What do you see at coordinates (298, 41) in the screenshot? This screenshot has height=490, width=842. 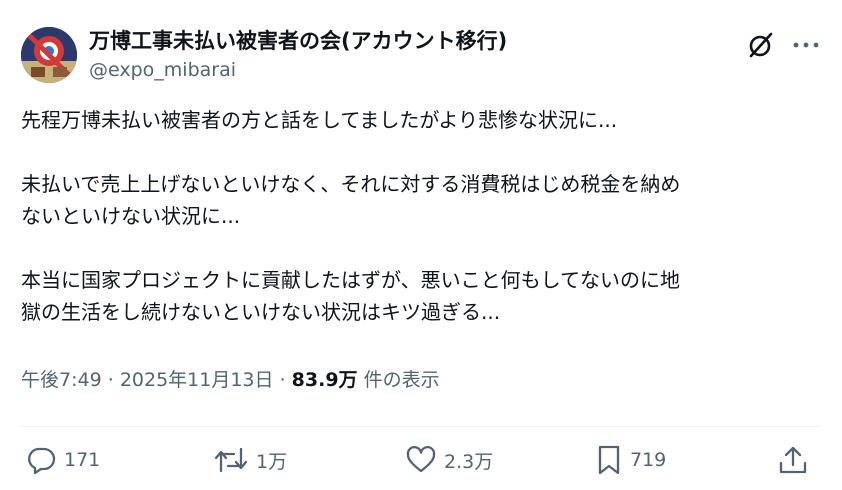 I see `display-name: 万博工事未払い被害者の会(アカウント移行)` at bounding box center [298, 41].